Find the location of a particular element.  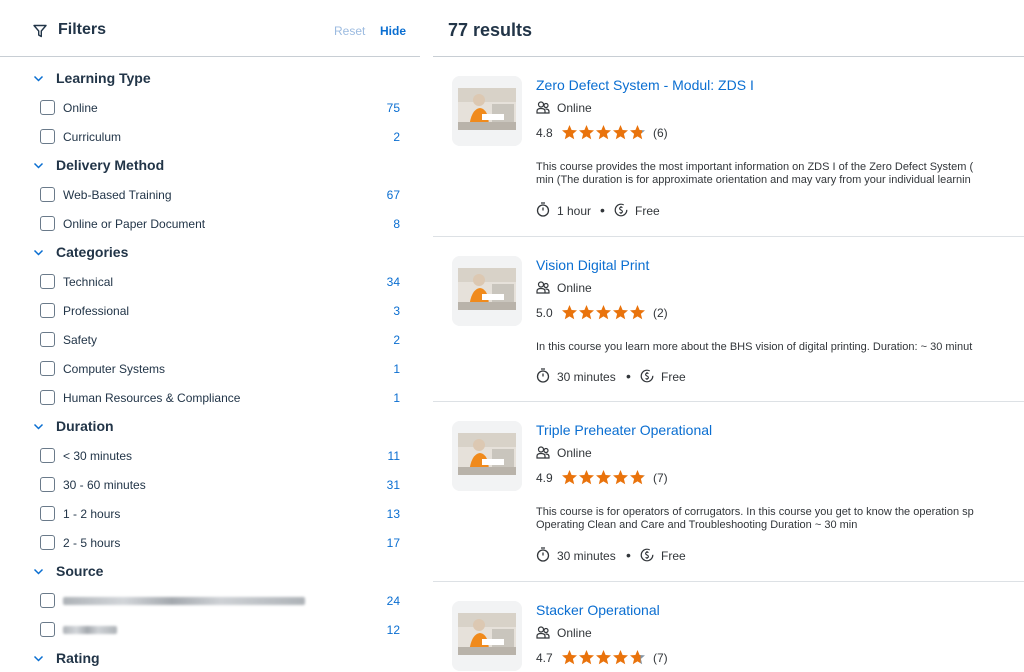

course-title-link: Triple Preheater Operational is located at coordinates (624, 430).